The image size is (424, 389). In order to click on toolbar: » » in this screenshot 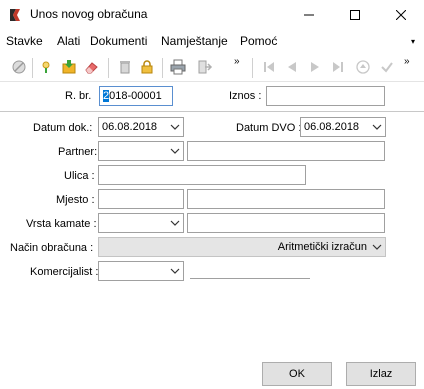, I will do `click(212, 68)`.